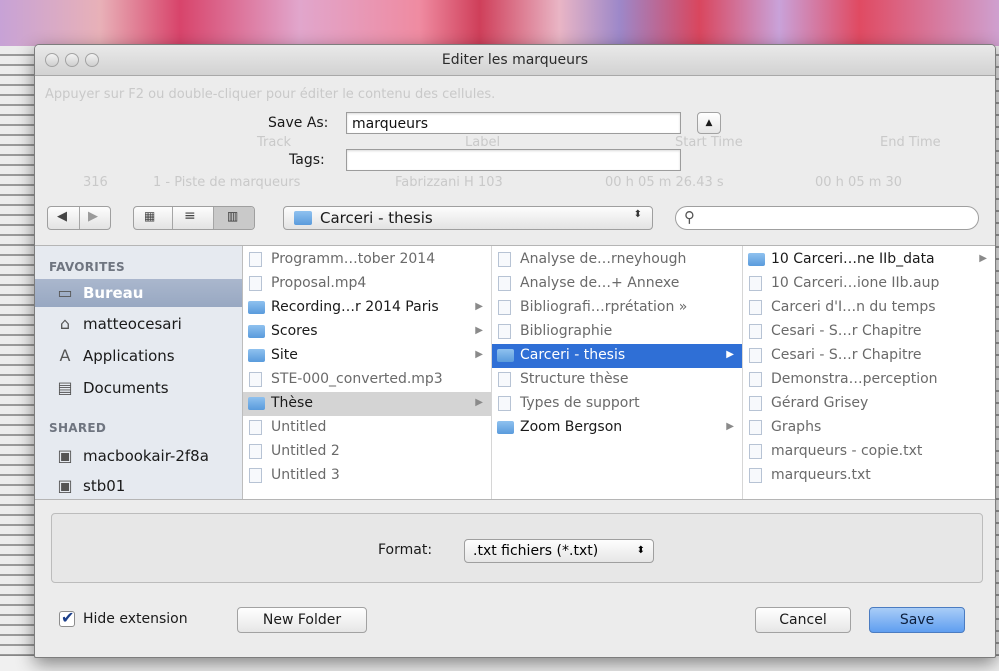  Describe the element at coordinates (917, 620) in the screenshot. I see `save-button: Save` at that location.